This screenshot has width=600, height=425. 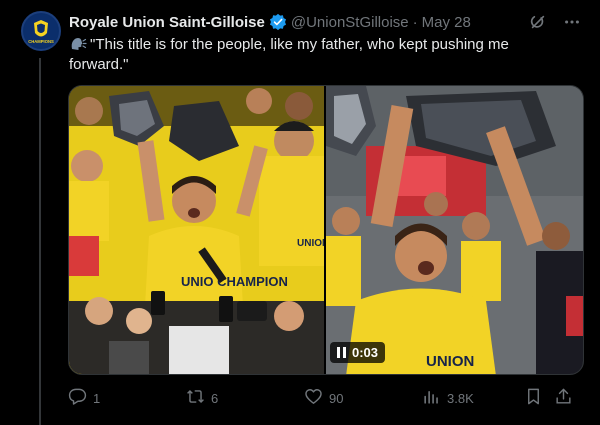 What do you see at coordinates (538, 22) in the screenshot?
I see `grok-icon` at bounding box center [538, 22].